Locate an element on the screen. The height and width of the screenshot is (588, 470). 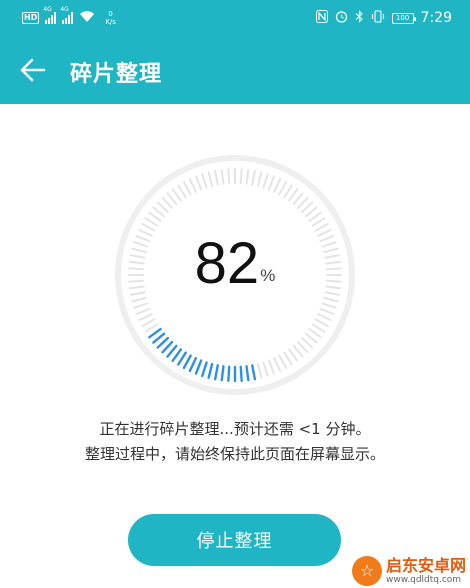
status-bar: HD 4G 4G 0 K/s 100 7:29 is located at coordinates (235, 18).